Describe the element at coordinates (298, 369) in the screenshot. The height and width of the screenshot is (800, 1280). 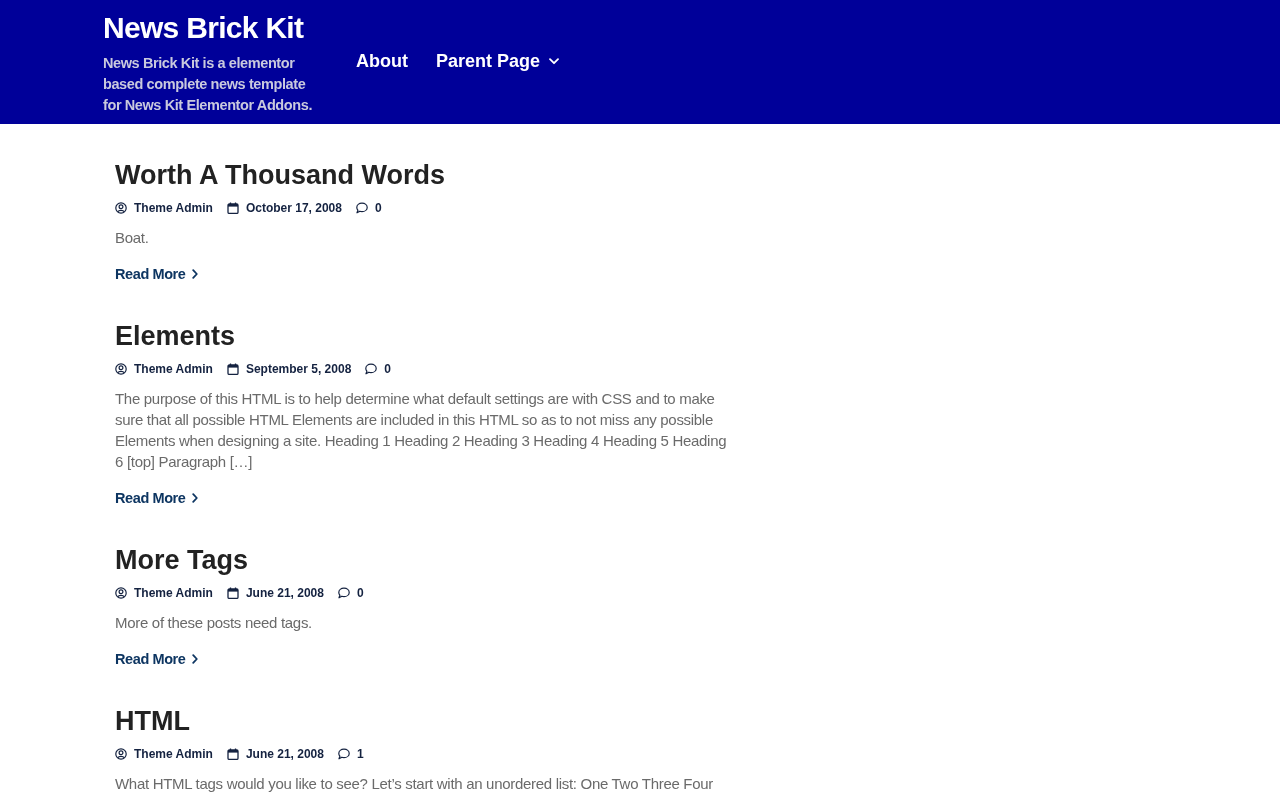
I see `post-date: September 5, 2008` at that location.